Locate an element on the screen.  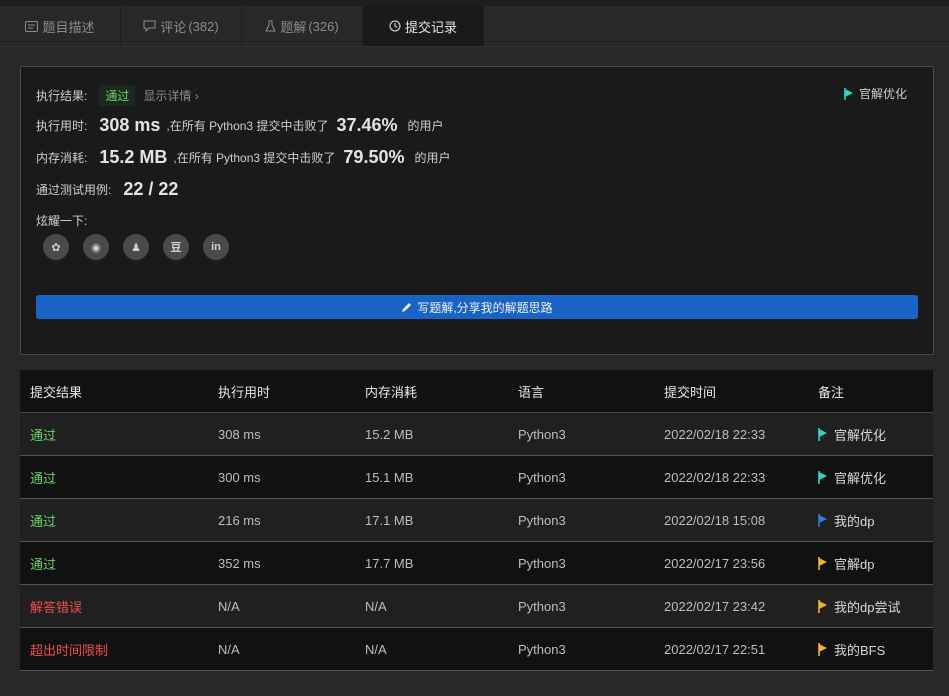
wechat-icon: ✿ is located at coordinates (56, 247).